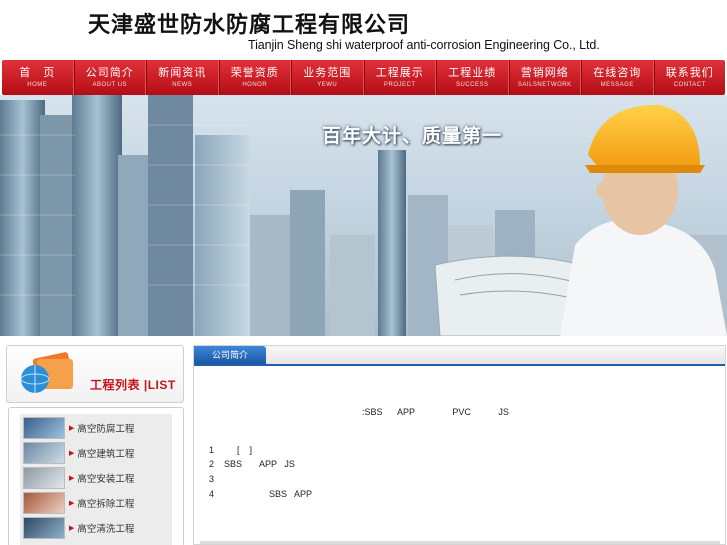  Describe the element at coordinates (249, 25) in the screenshot. I see `company-name-cn: 天津盛世防水防腐工程有限公司` at that location.